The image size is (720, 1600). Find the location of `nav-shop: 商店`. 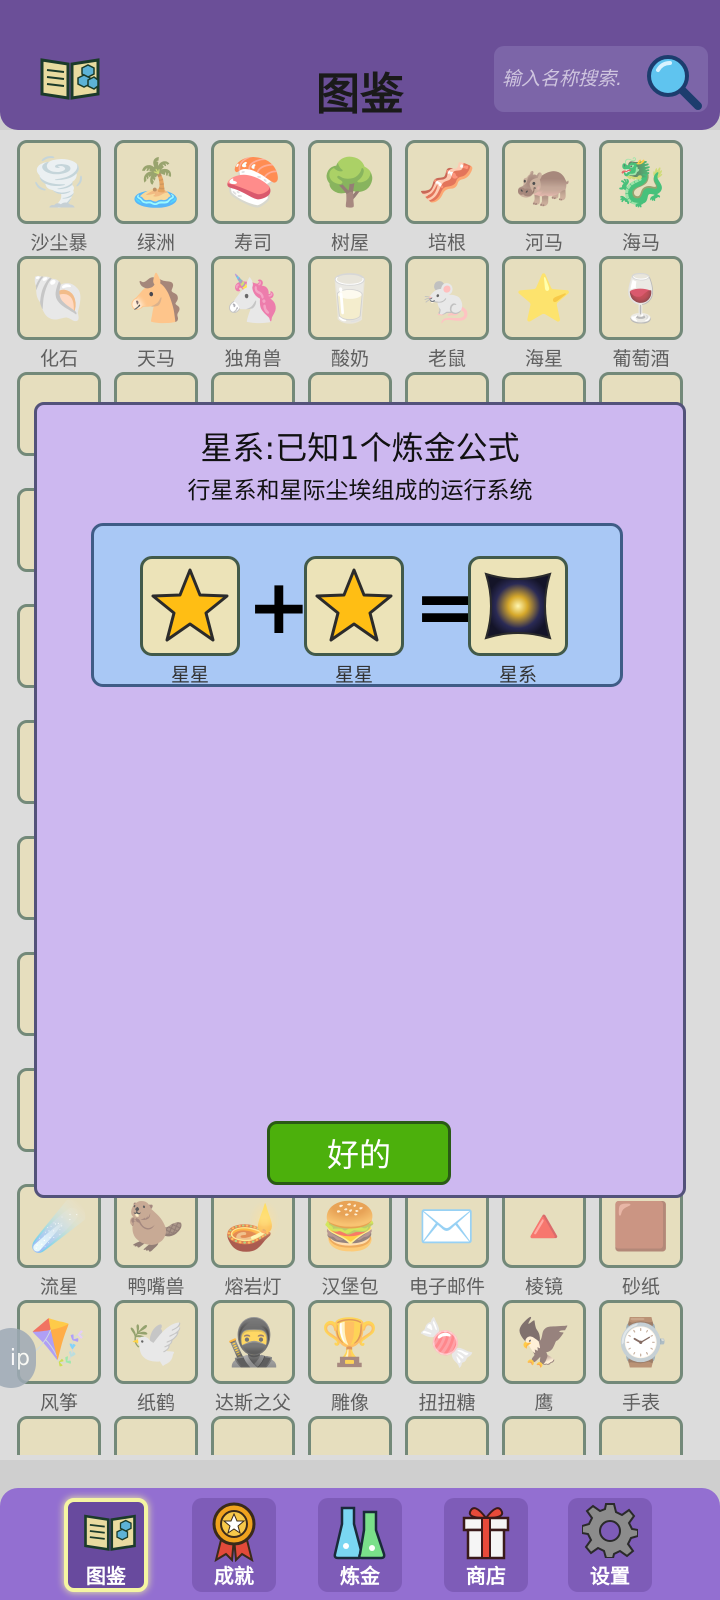

nav-shop: 商店 is located at coordinates (486, 1545).